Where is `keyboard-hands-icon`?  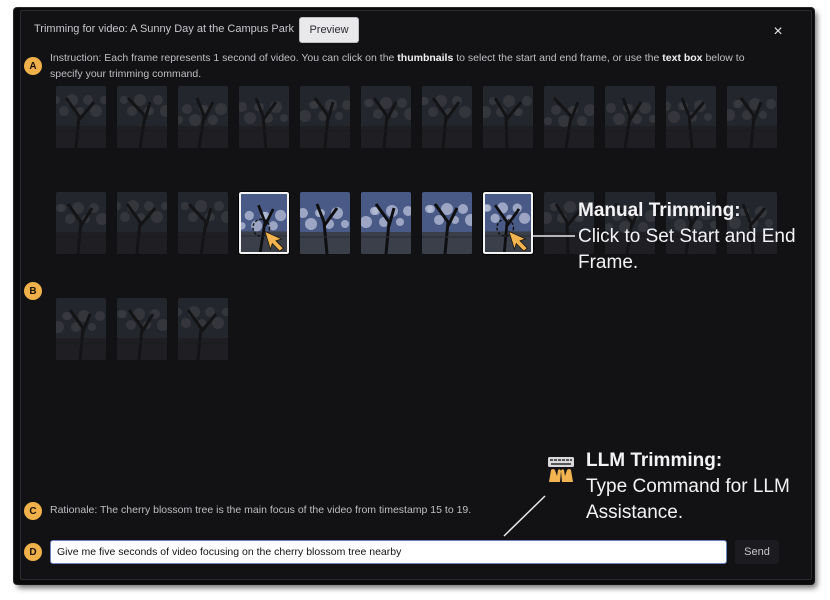 keyboard-hands-icon is located at coordinates (561, 469).